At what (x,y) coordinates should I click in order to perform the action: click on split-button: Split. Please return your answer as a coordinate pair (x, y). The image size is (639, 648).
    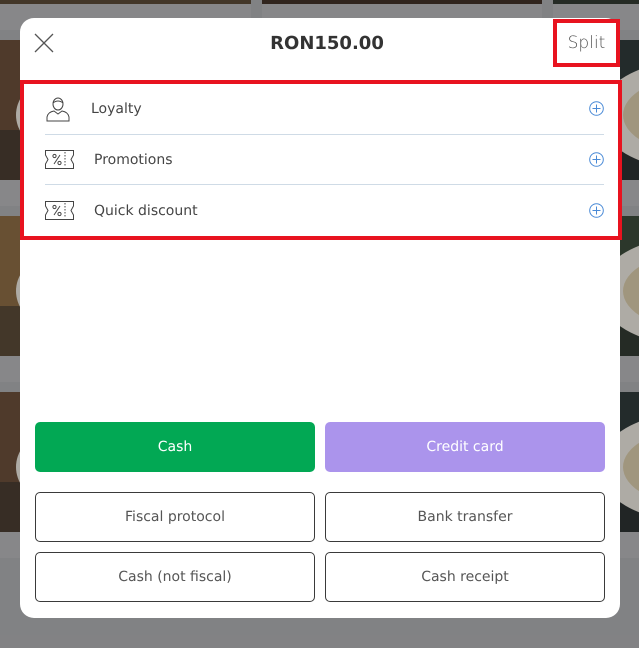
    Looking at the image, I should click on (586, 43).